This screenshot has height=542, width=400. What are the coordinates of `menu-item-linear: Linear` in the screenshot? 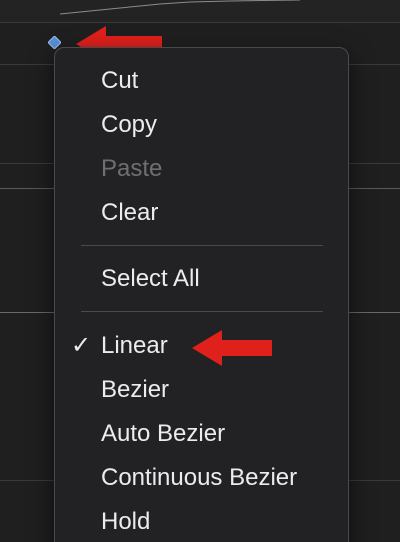 It's located at (134, 346).